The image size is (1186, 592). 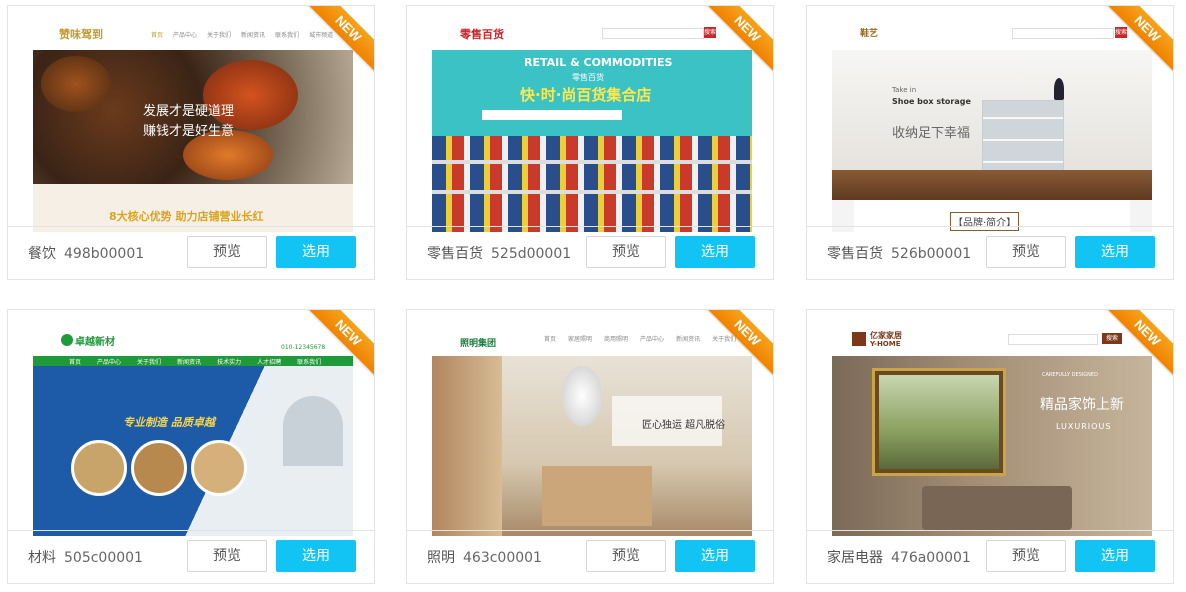 I want to click on template-label: 零售百货 525d00001, so click(x=499, y=253).